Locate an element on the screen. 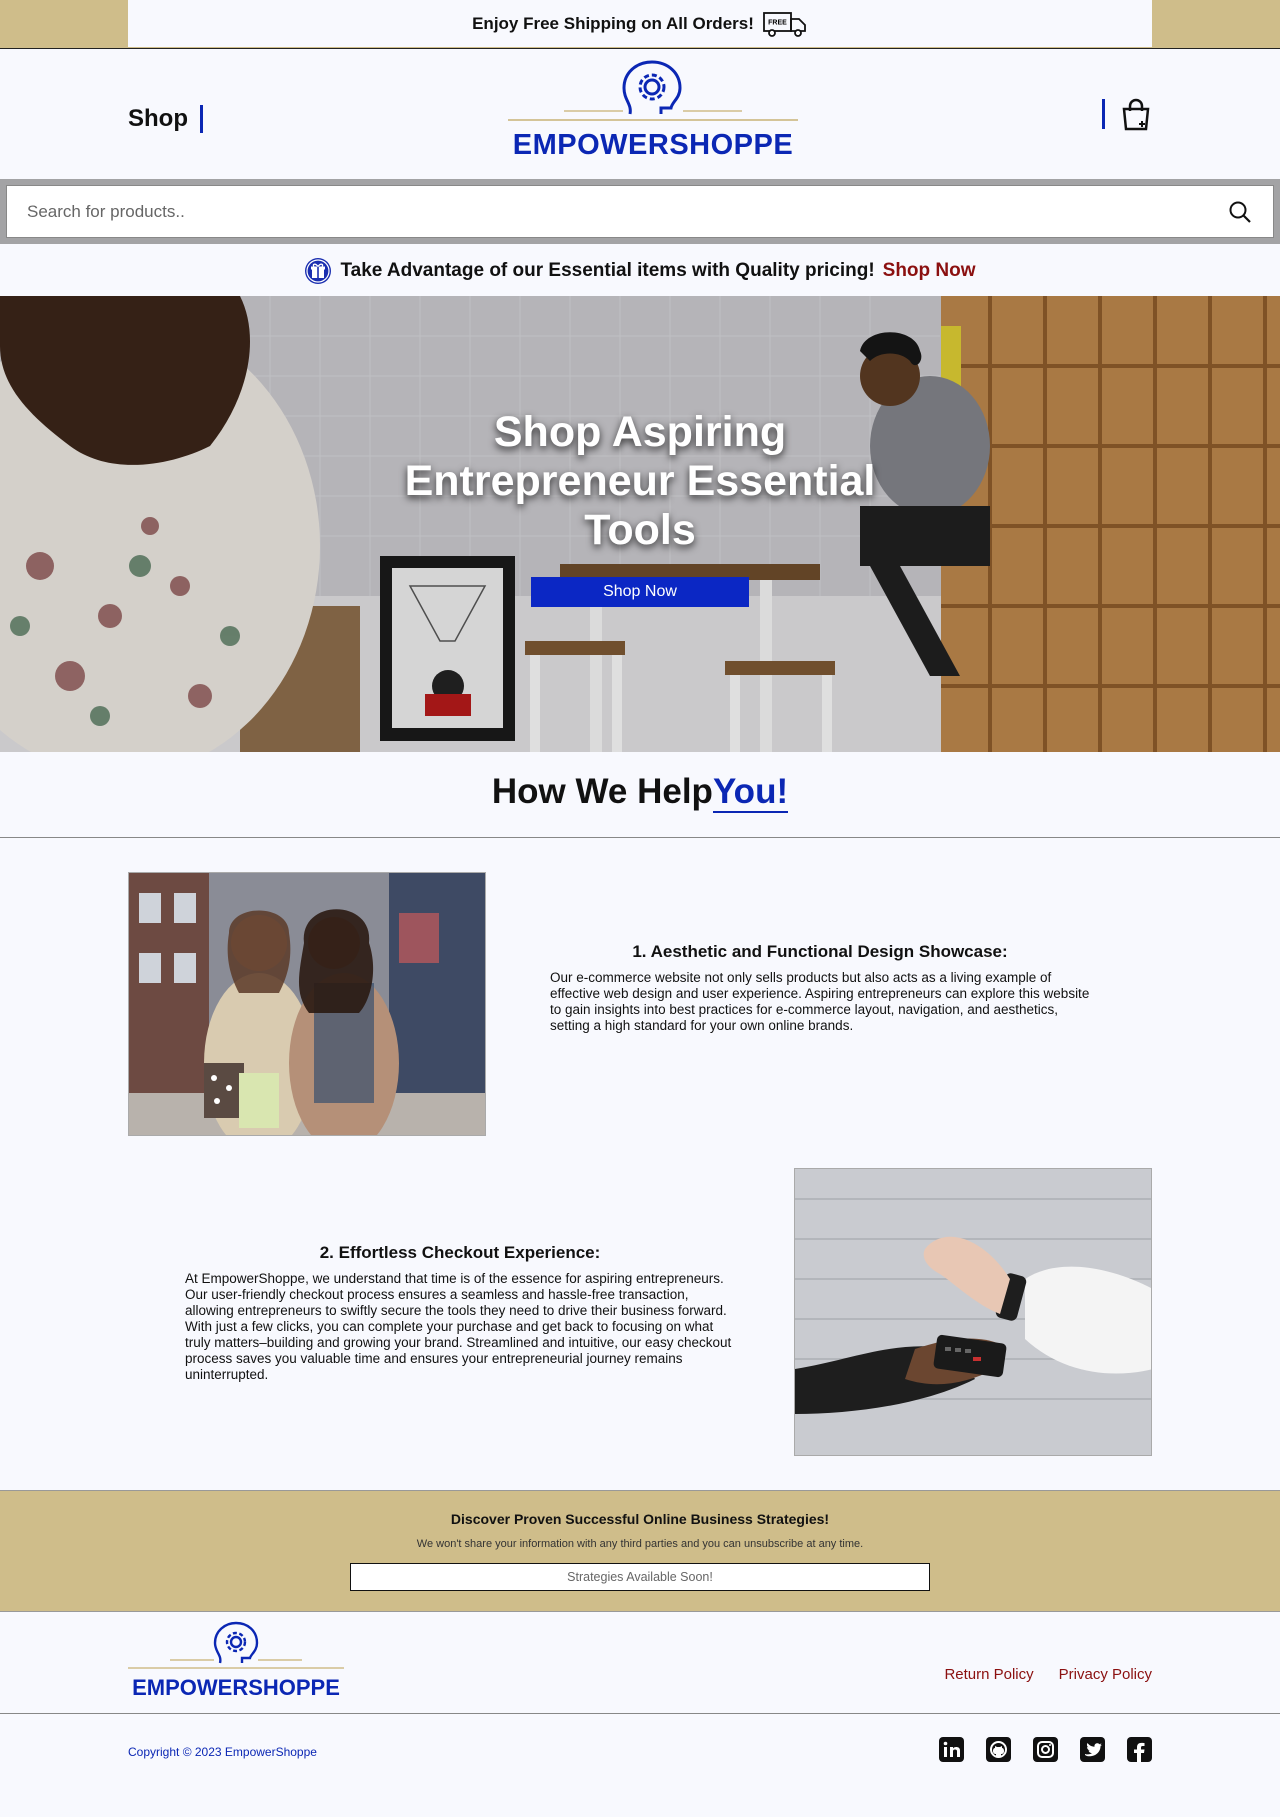 The height and width of the screenshot is (1817, 1280). feature-2-title: 2. Effortless Checkout Experience: is located at coordinates (460, 1252).